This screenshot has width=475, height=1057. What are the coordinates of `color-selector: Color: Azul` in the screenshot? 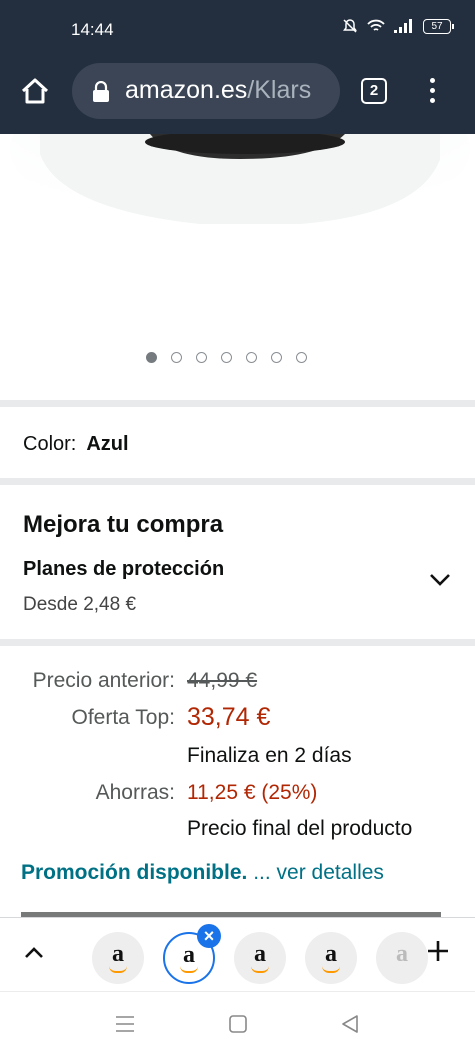 It's located at (76, 444).